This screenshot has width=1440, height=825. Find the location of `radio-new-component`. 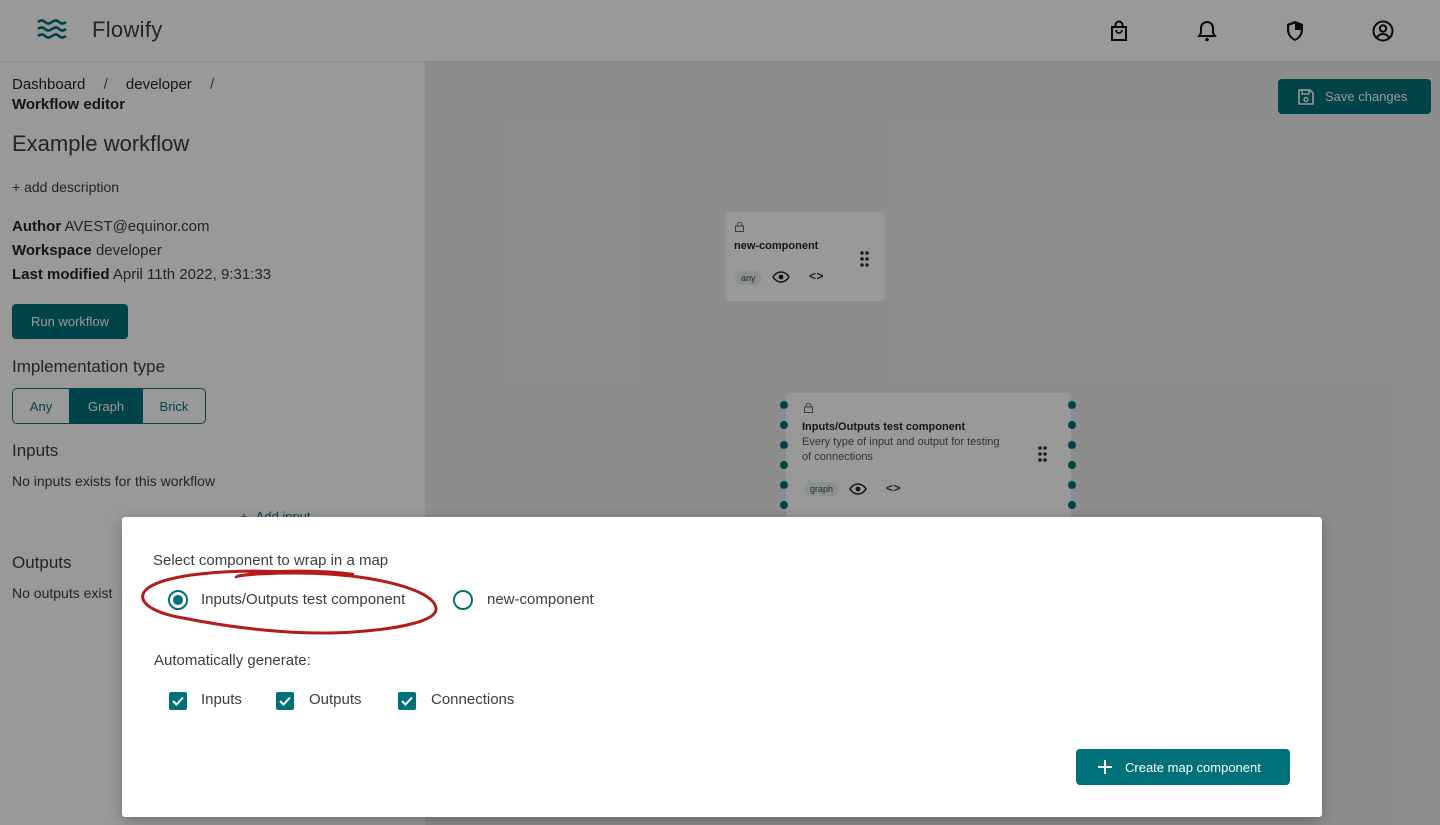

radio-new-component is located at coordinates (463, 600).